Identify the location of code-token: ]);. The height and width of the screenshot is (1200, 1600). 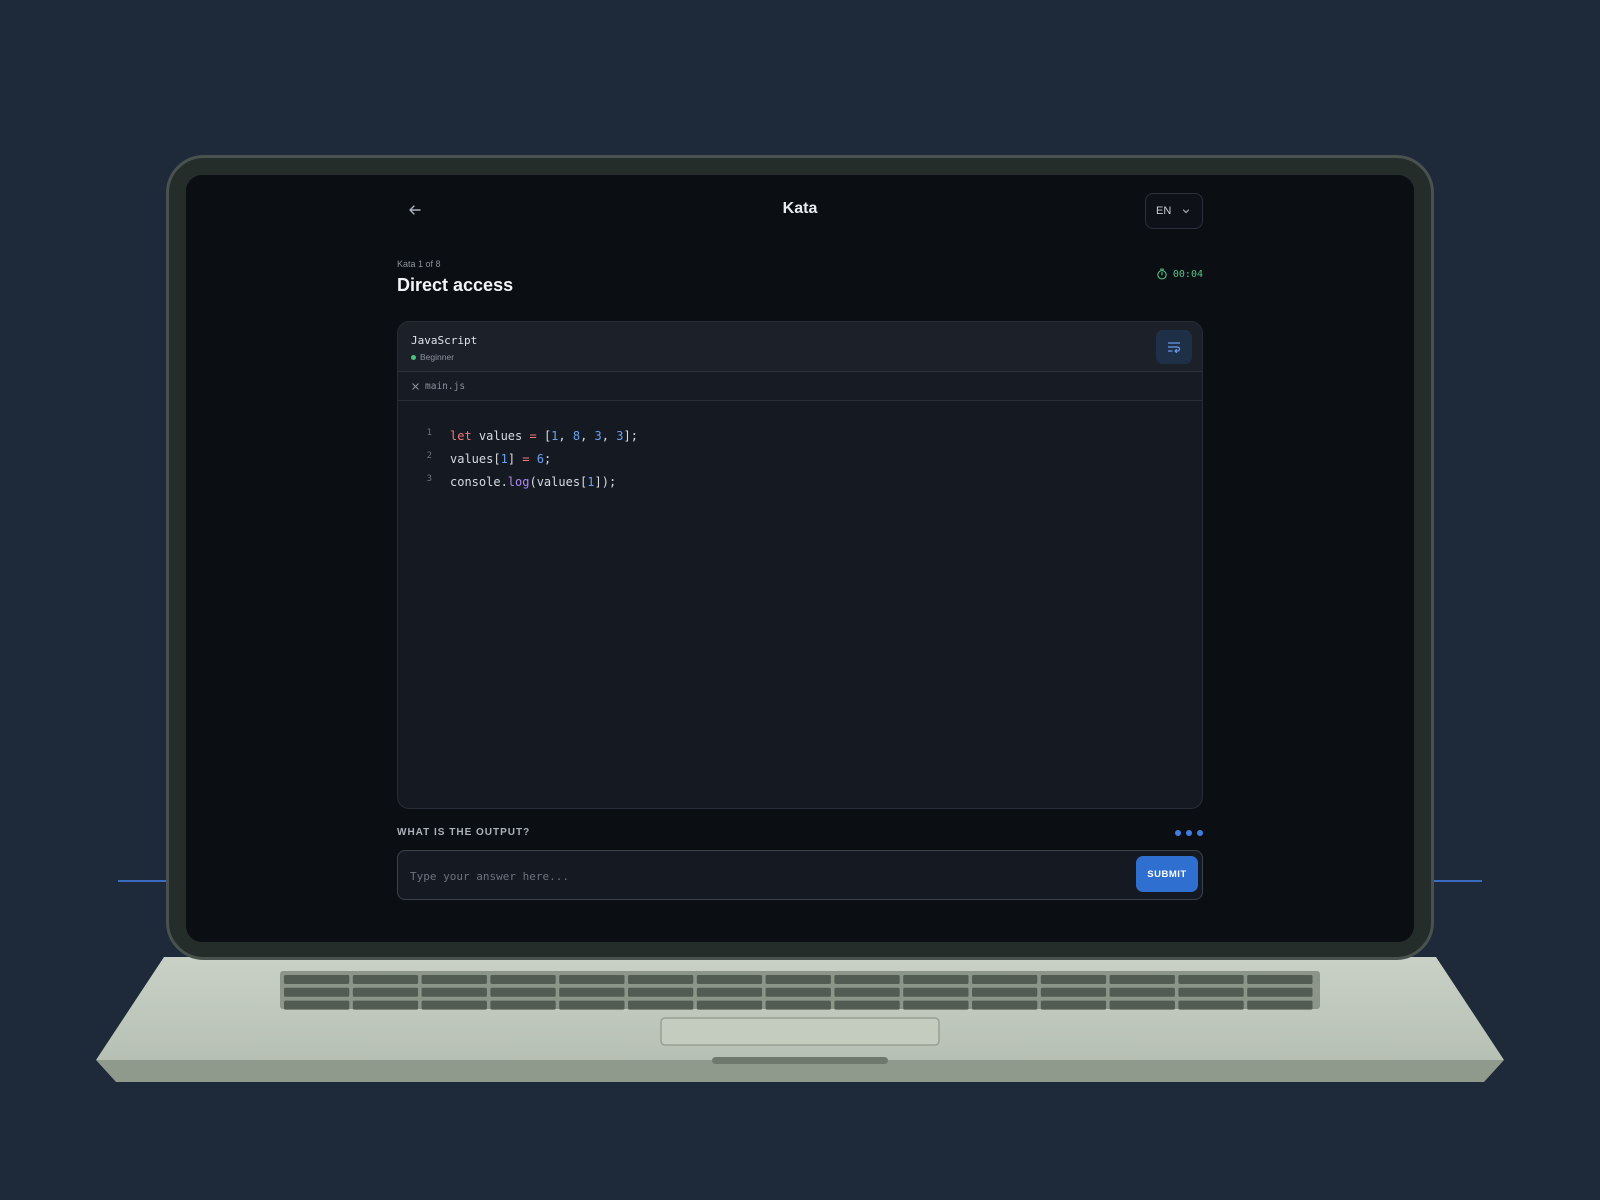
(605, 481).